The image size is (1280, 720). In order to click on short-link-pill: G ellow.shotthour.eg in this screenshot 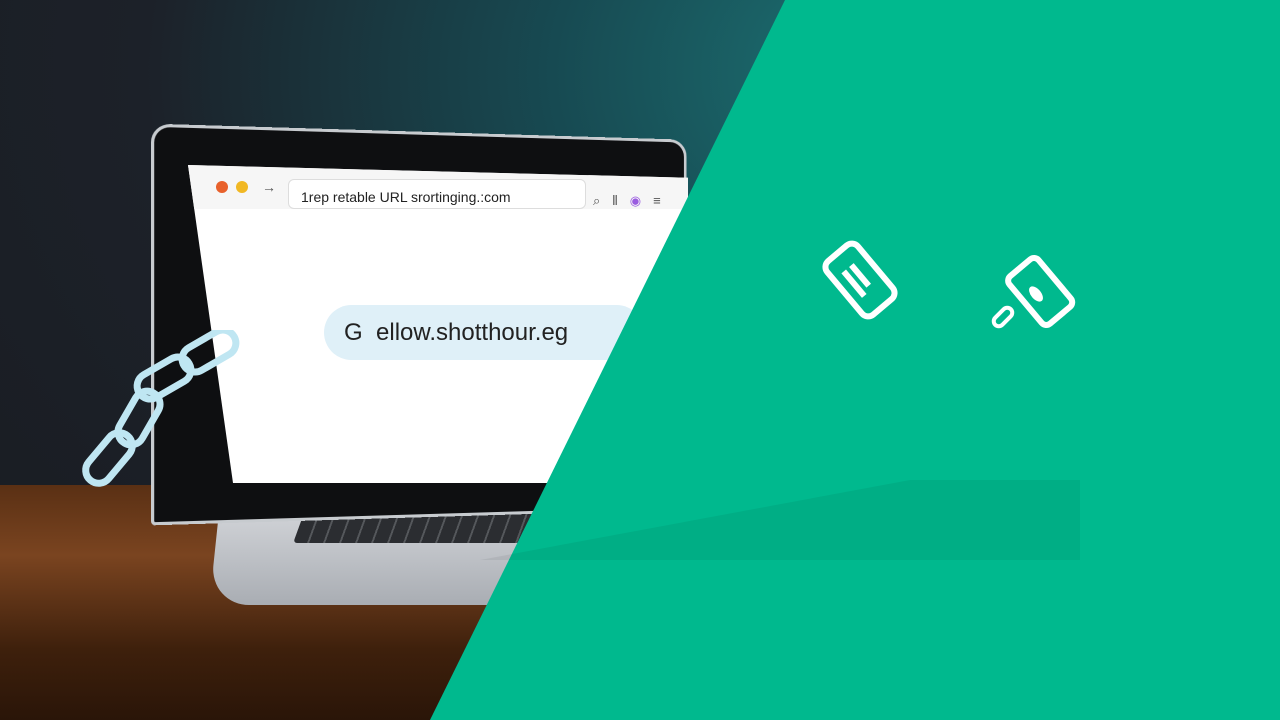, I will do `click(484, 332)`.